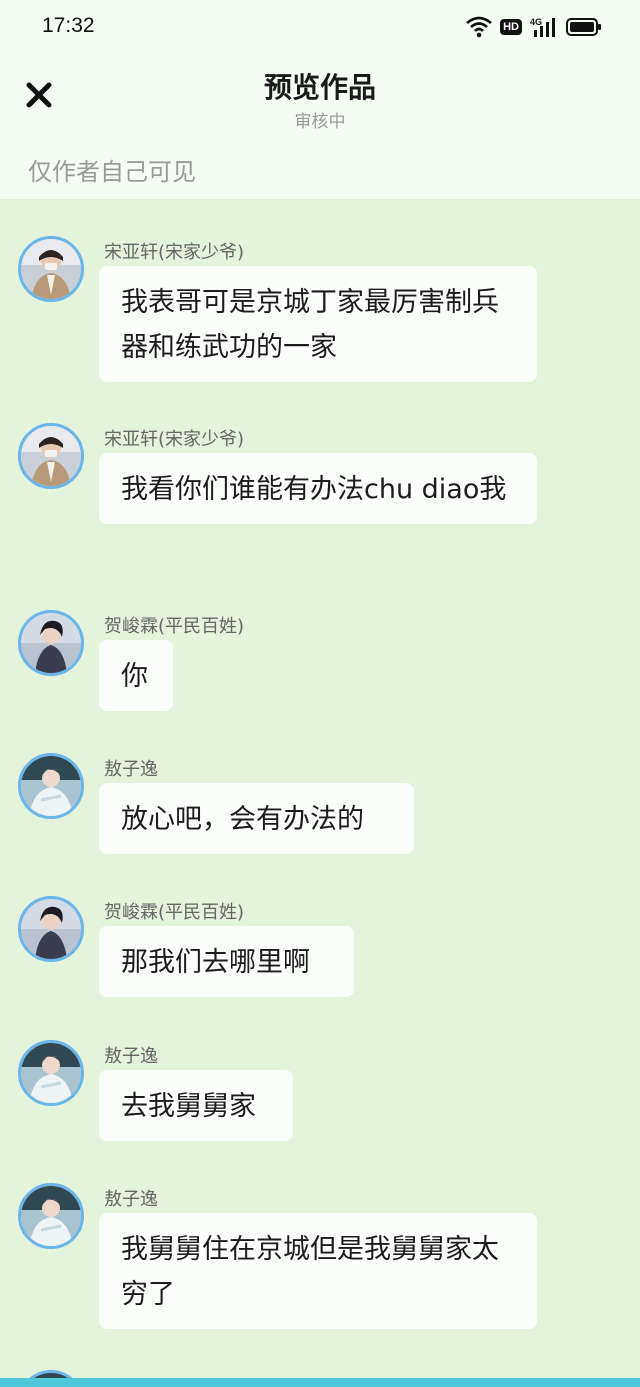 This screenshot has width=640, height=1387. Describe the element at coordinates (320, 29) in the screenshot. I see `status-bar: 17:32 HD 4G` at that location.